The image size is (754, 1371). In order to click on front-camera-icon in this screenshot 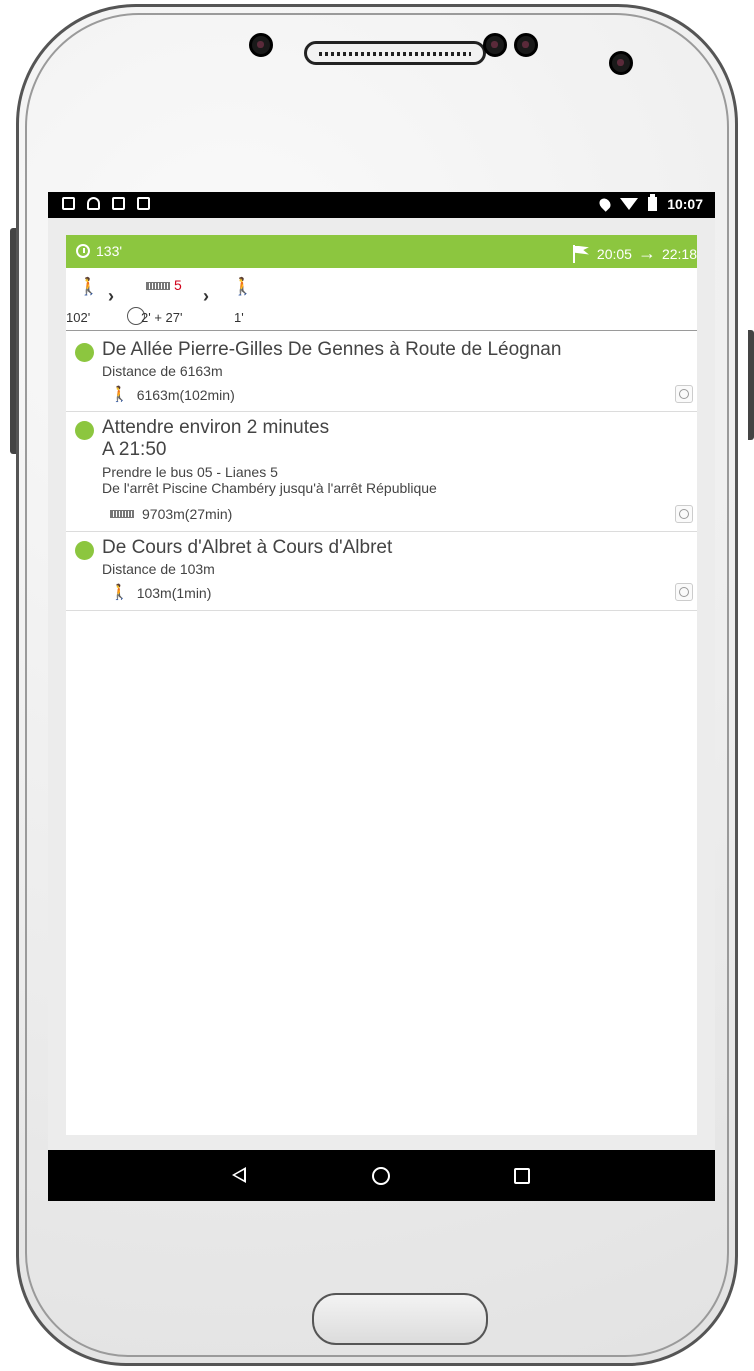, I will do `click(621, 63)`.